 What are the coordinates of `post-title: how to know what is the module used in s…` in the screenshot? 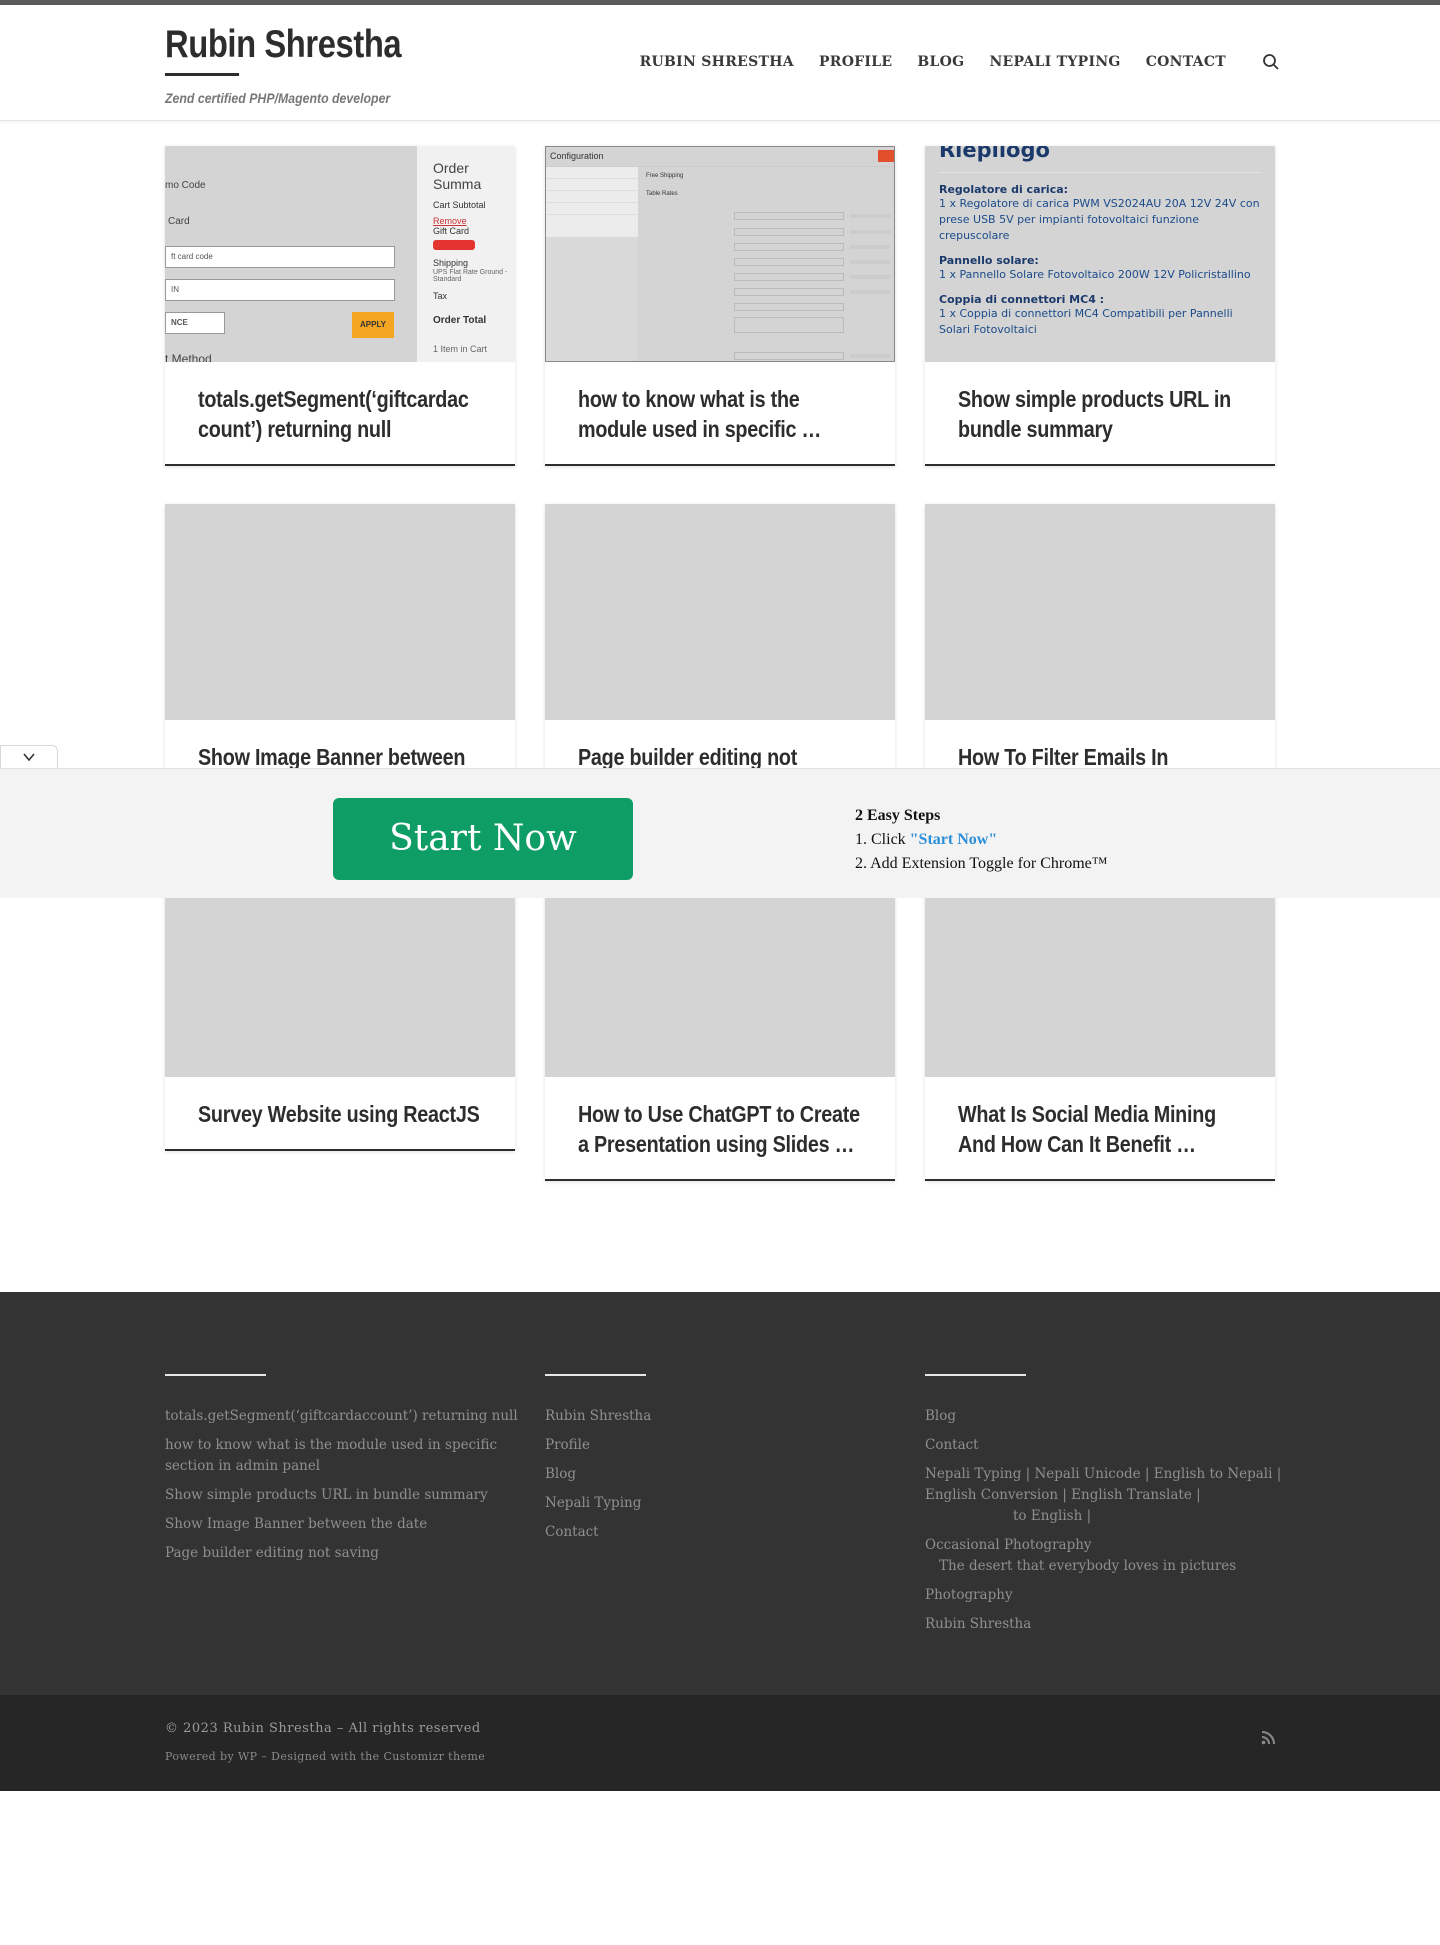 It's located at (720, 413).